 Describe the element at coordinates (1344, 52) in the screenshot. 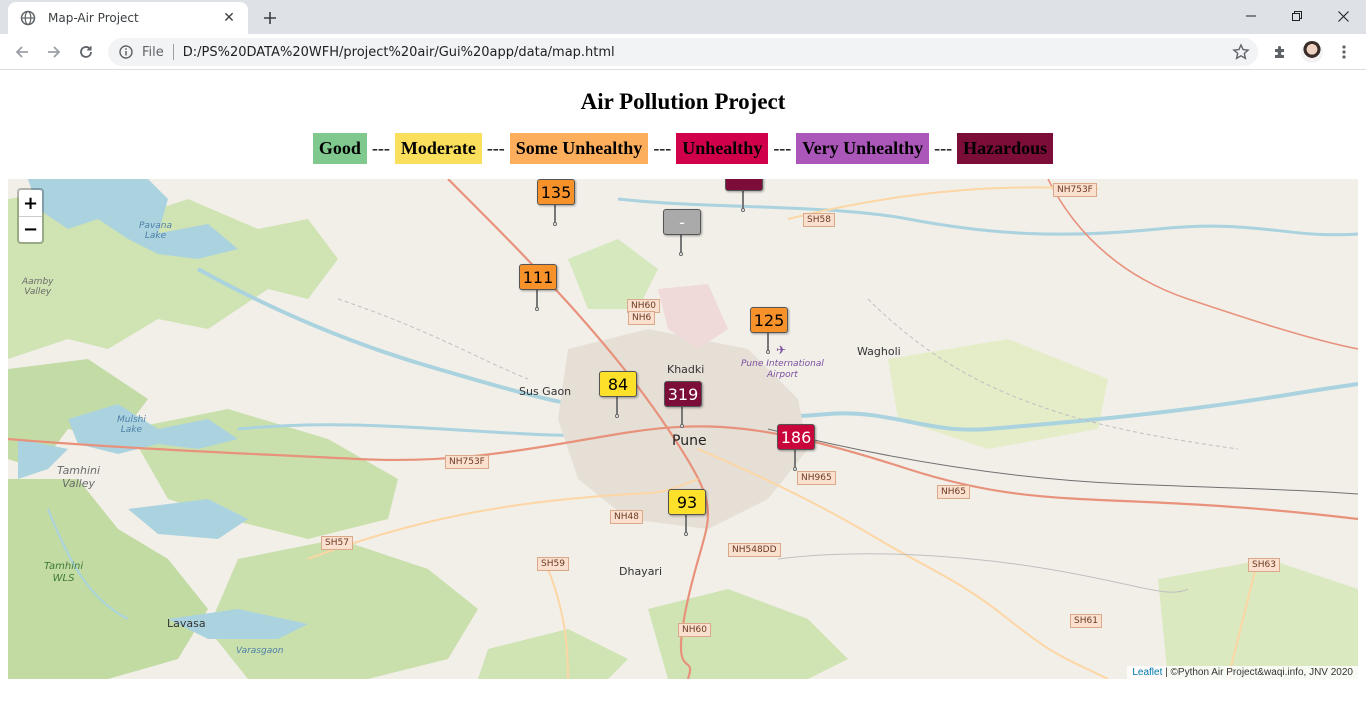

I see `menu-button` at that location.